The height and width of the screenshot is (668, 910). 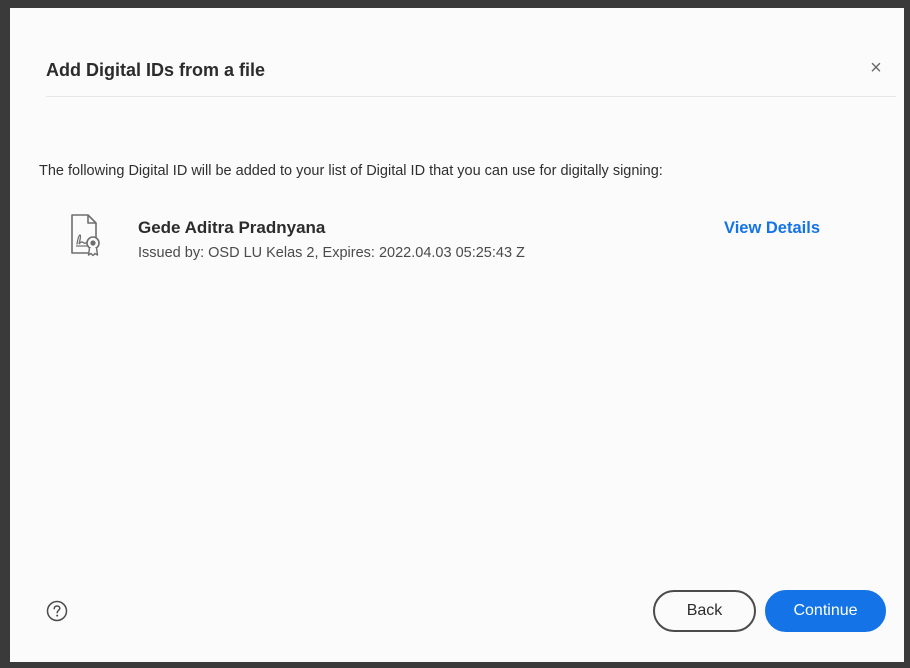 What do you see at coordinates (825, 611) in the screenshot?
I see `continue-button: Continue` at bounding box center [825, 611].